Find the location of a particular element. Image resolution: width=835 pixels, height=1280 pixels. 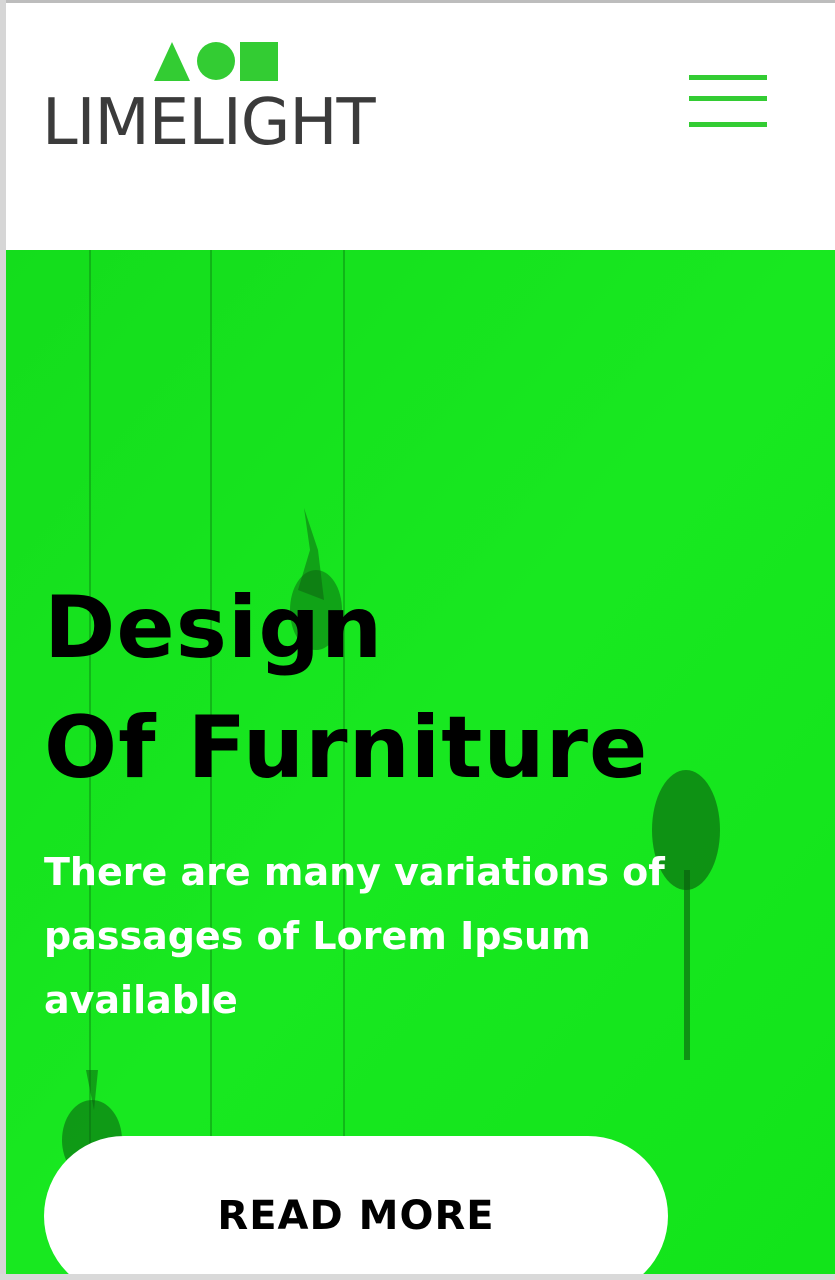

logo-wordmark: LIMELIGHT is located at coordinates (209, 123).